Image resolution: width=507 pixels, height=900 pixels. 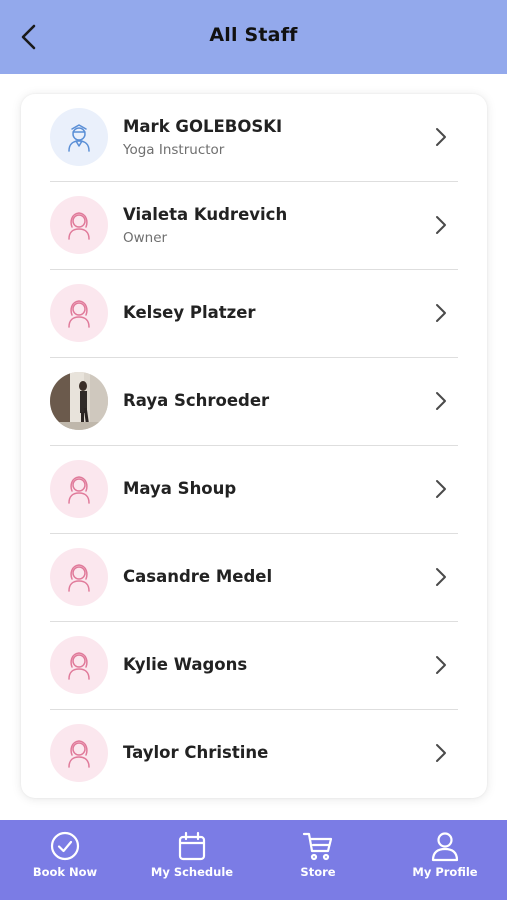 What do you see at coordinates (254, 138) in the screenshot?
I see `staff-row: Mark GOLEBOSKI Yoga Instructor` at bounding box center [254, 138].